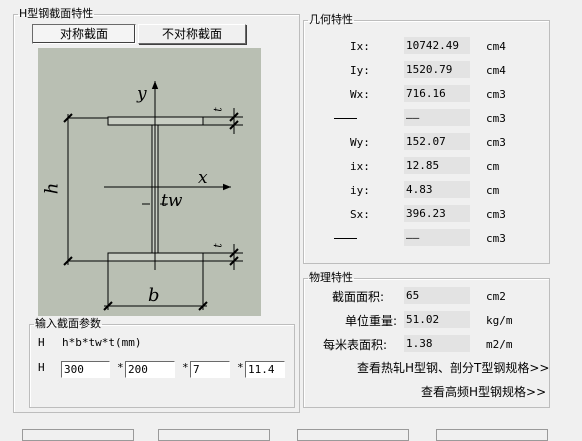 The height and width of the screenshot is (441, 582). I want to click on geometry-row-label: iy:, so click(360, 190).